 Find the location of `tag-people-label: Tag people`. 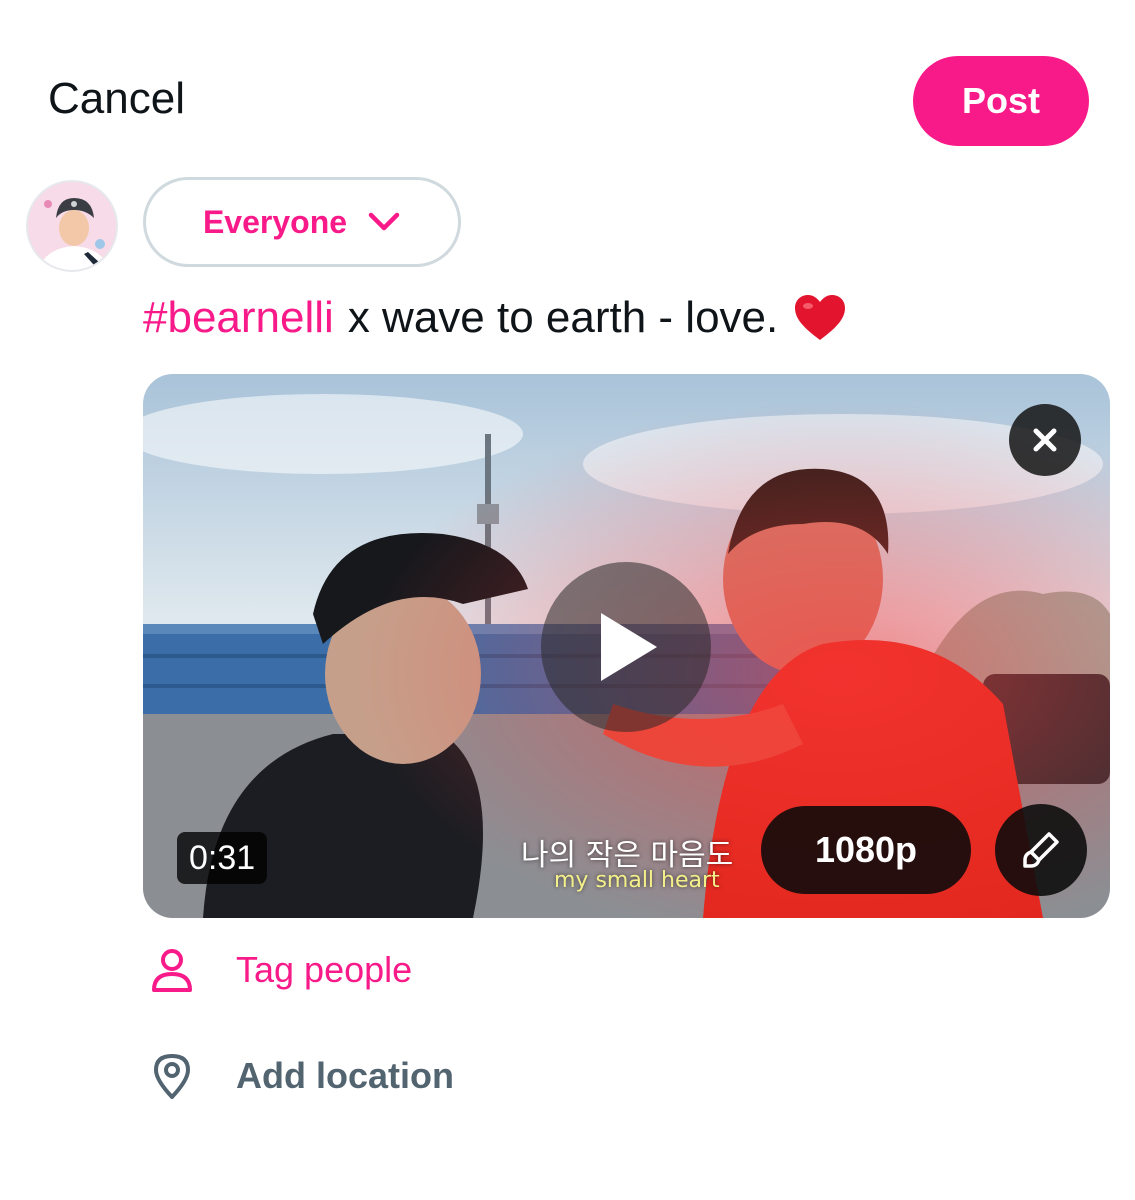

tag-people-label: Tag people is located at coordinates (324, 969).